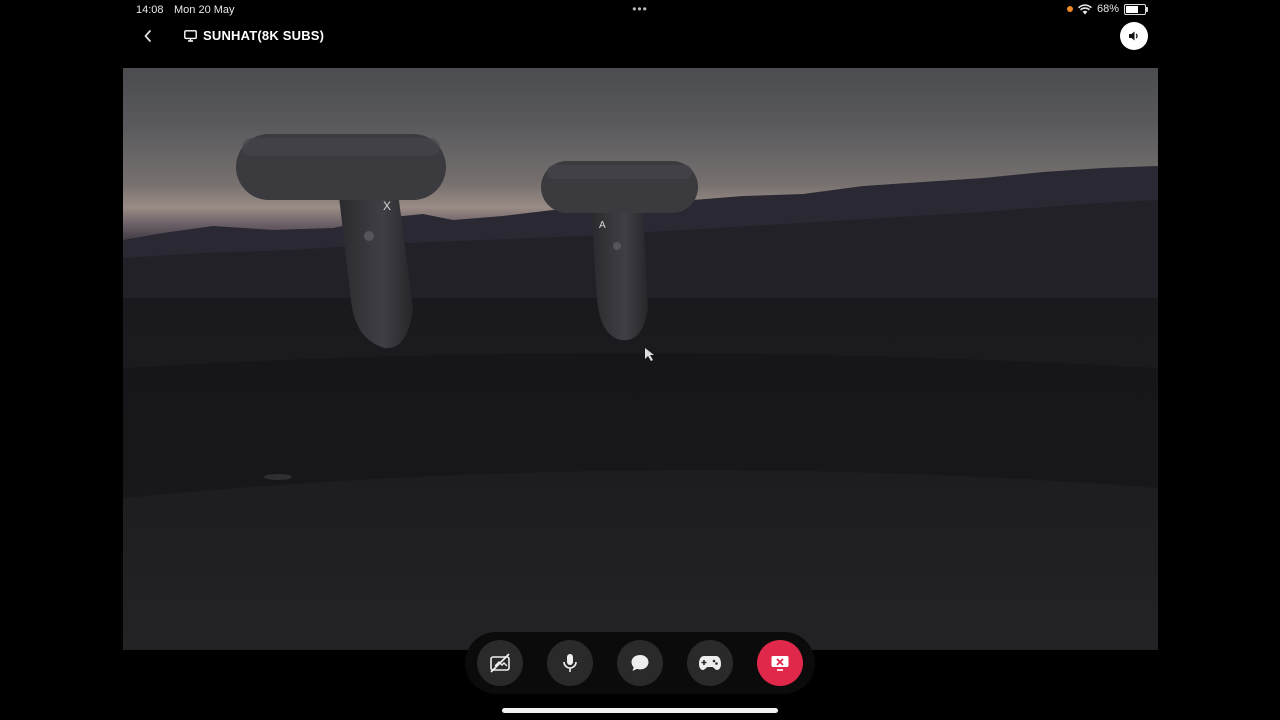  Describe the element at coordinates (602, 225) in the screenshot. I see `right-controller-a-label: A` at that location.